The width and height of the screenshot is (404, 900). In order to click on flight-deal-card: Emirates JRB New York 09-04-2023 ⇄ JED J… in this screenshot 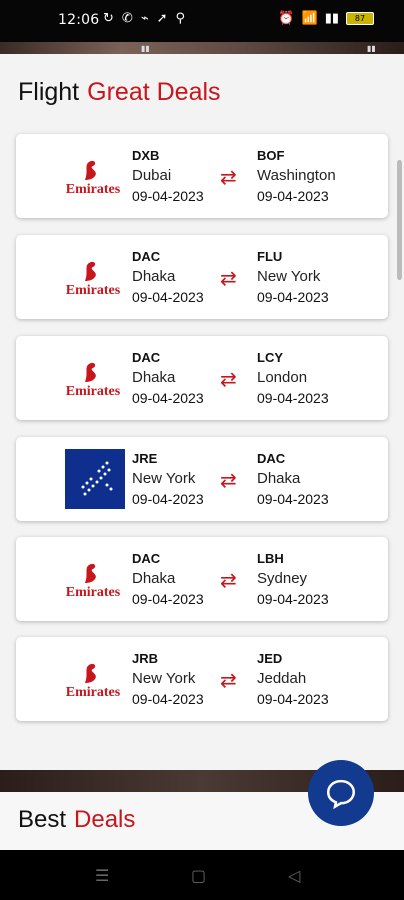, I will do `click(202, 679)`.